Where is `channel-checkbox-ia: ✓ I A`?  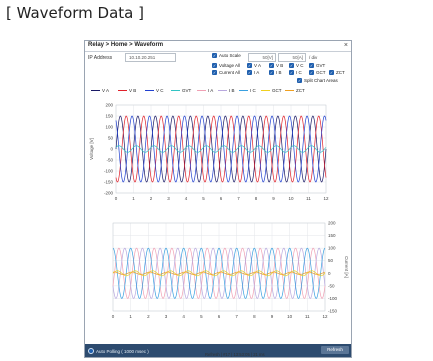 channel-checkbox-ia: ✓ I A is located at coordinates (253, 72).